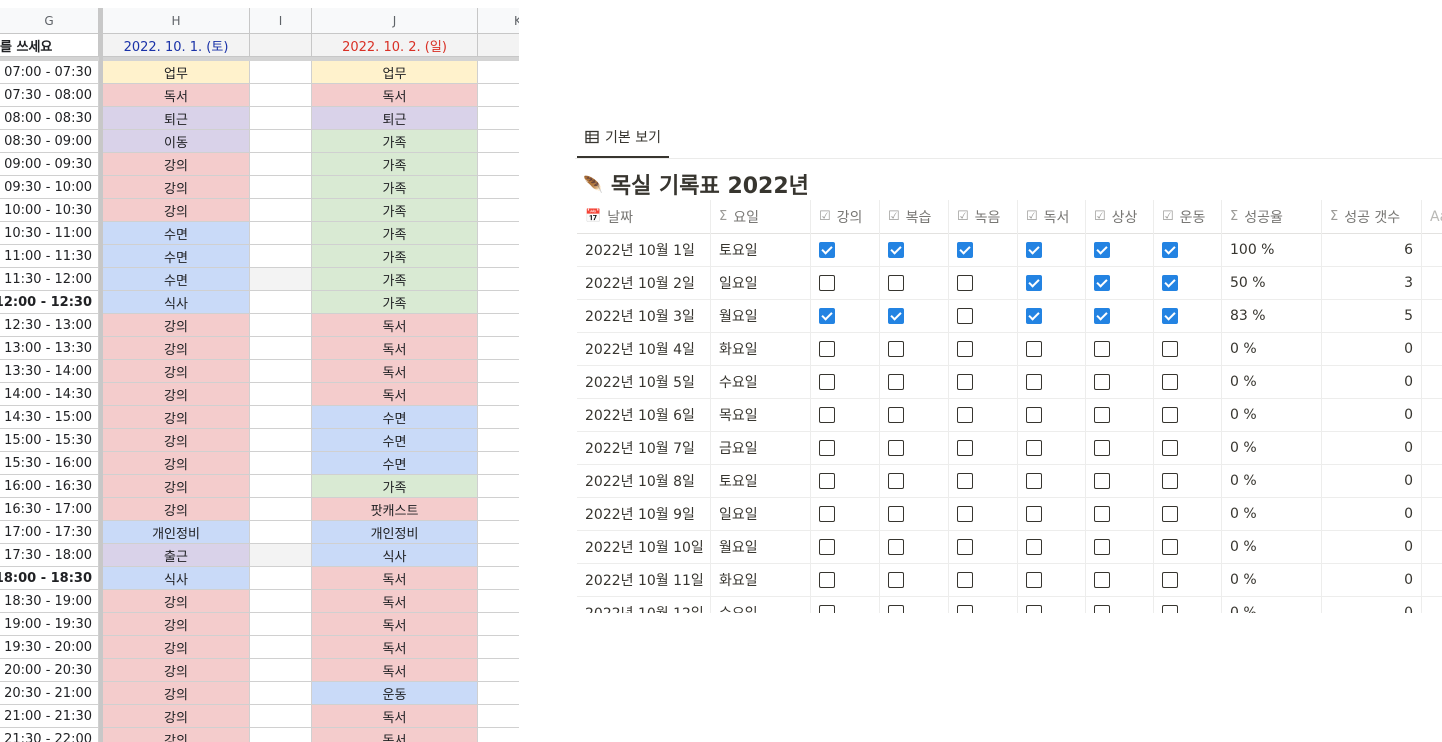 This screenshot has width=1442, height=742. Describe the element at coordinates (49, 624) in the screenshot. I see `time-cell: 19:00 - 19:30` at that location.